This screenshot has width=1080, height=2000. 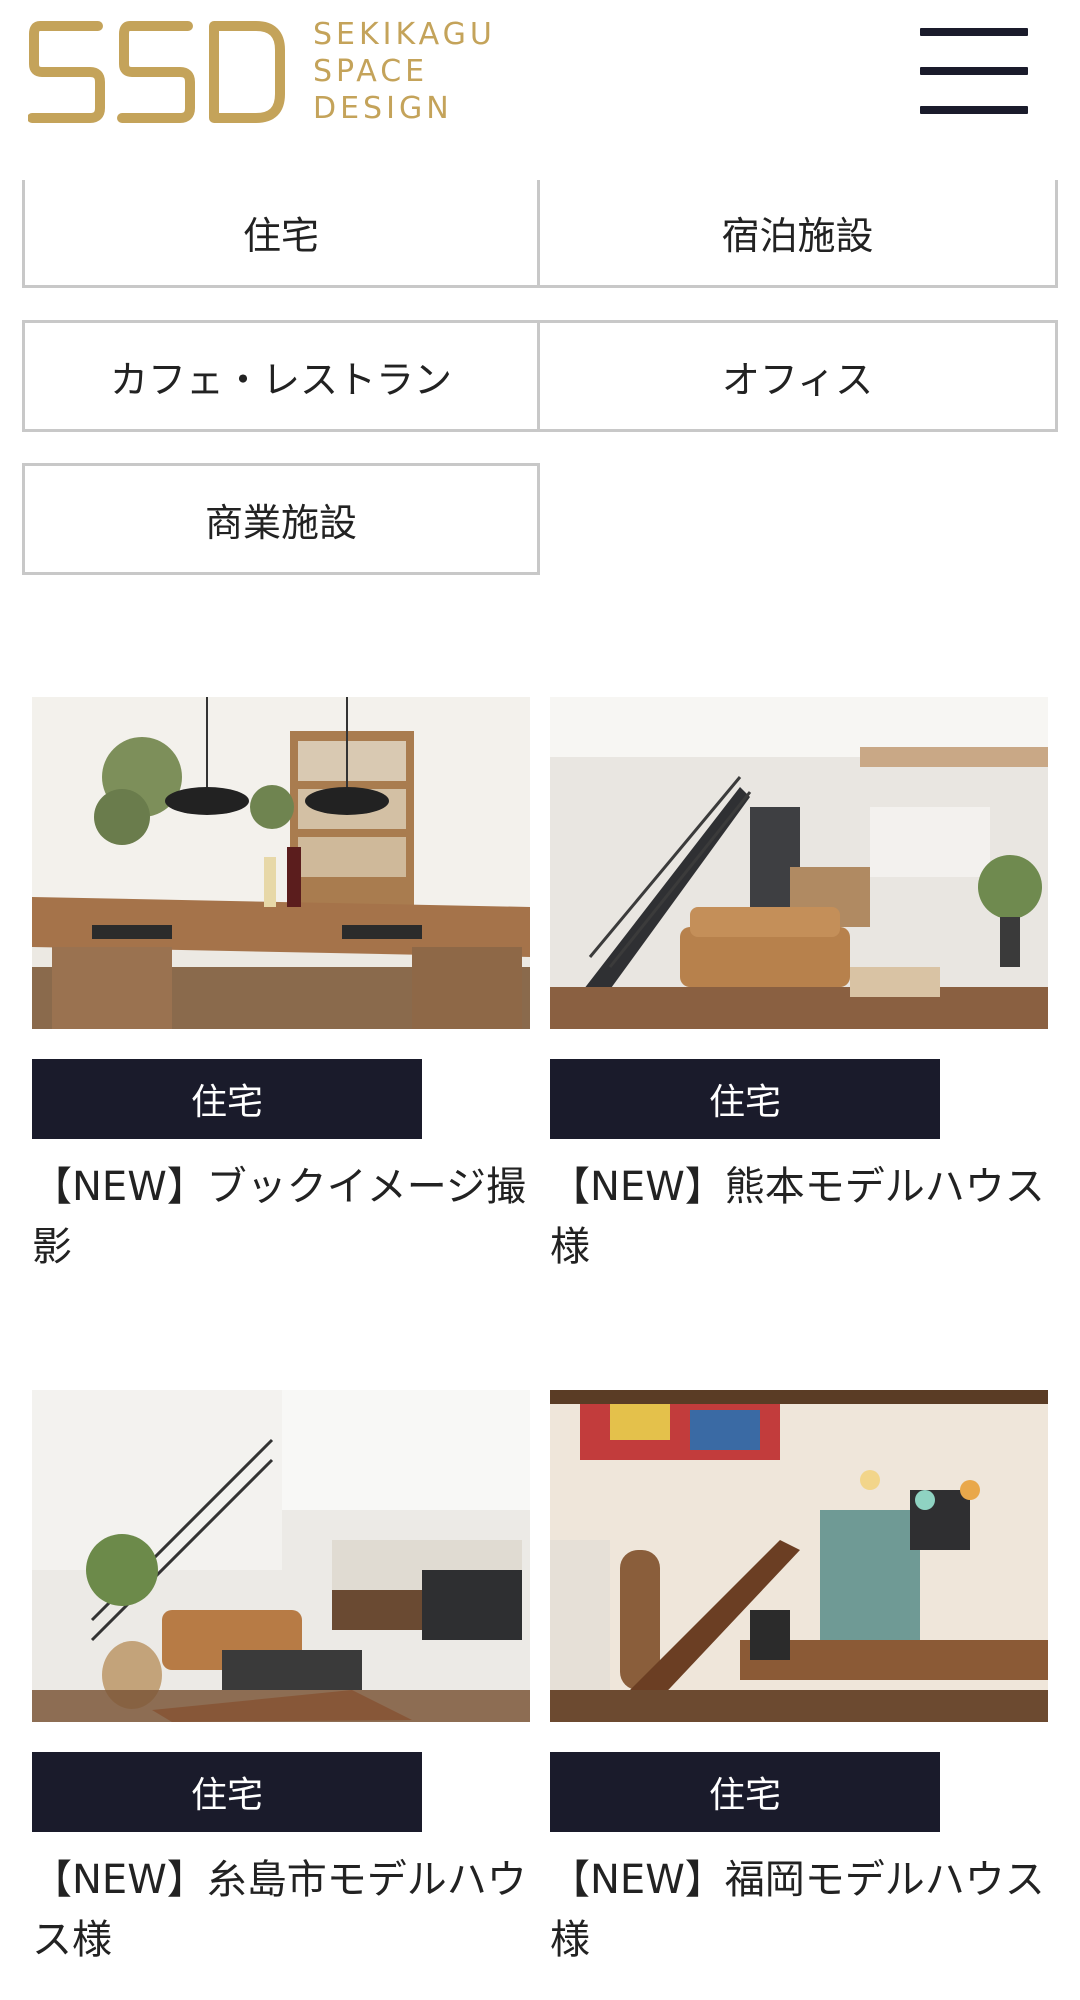 I want to click on category-button-office: オフィス, so click(x=797, y=376).